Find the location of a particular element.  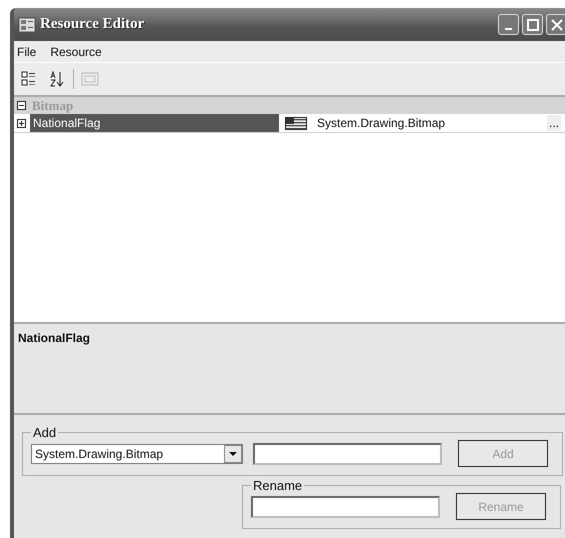

category-label: Bitmap is located at coordinates (53, 106).